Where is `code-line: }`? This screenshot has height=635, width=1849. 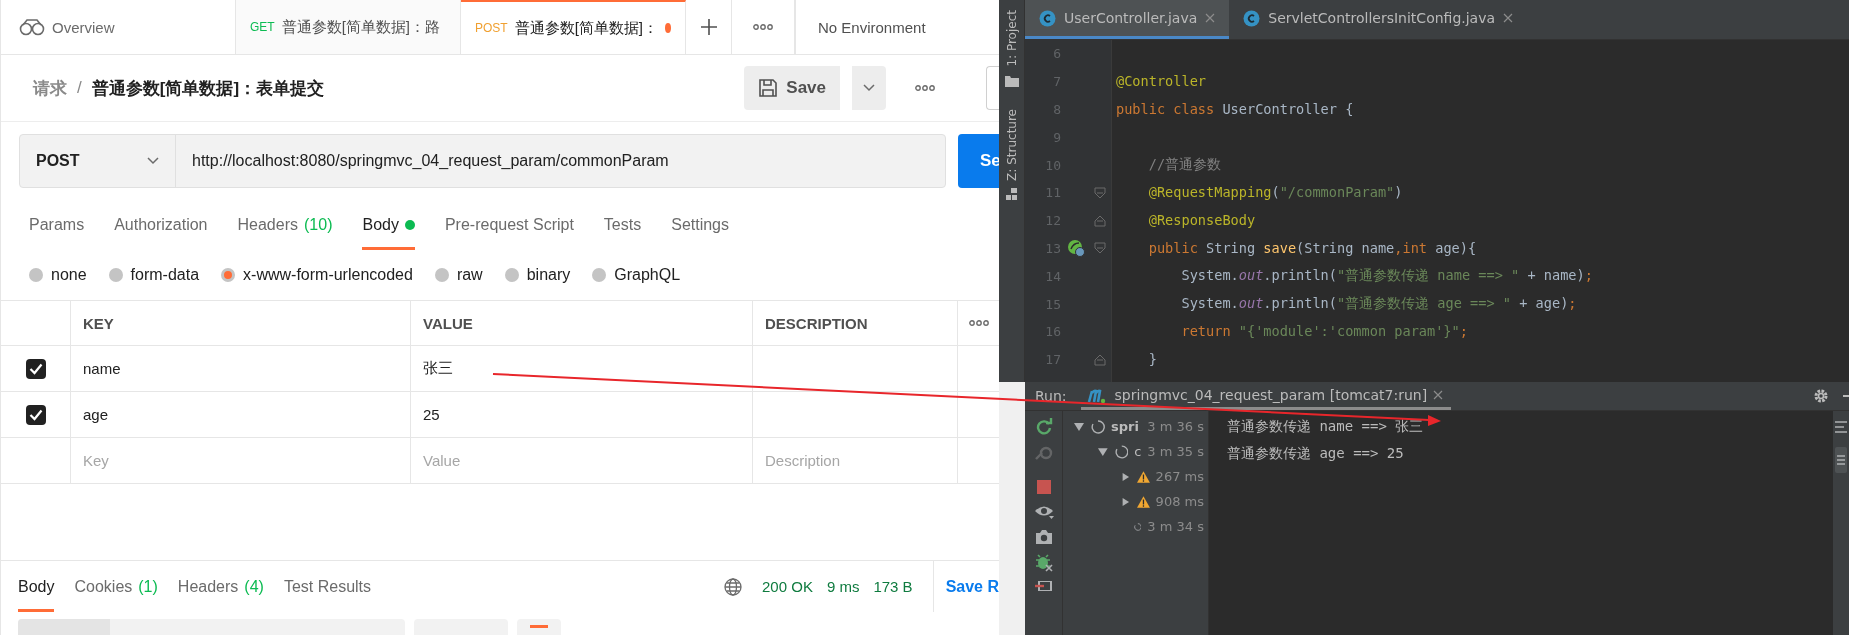 code-line: } is located at coordinates (1152, 359).